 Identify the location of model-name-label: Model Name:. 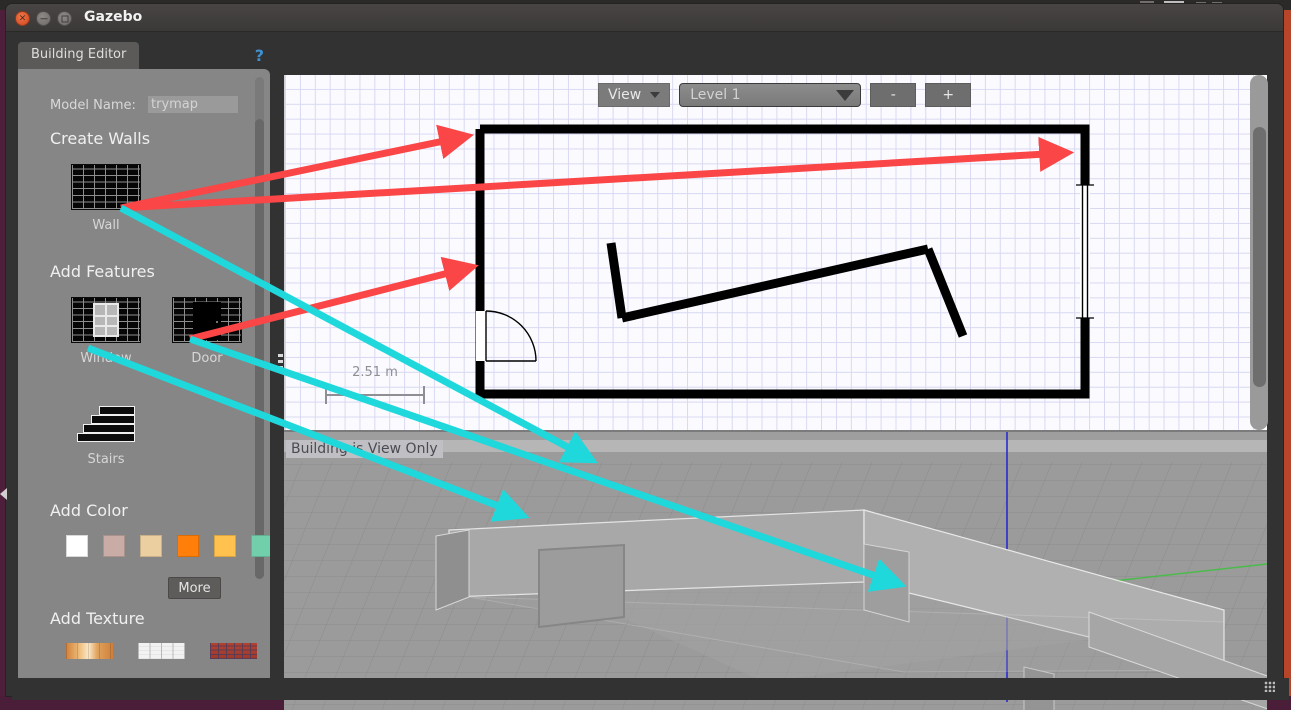
(93, 105).